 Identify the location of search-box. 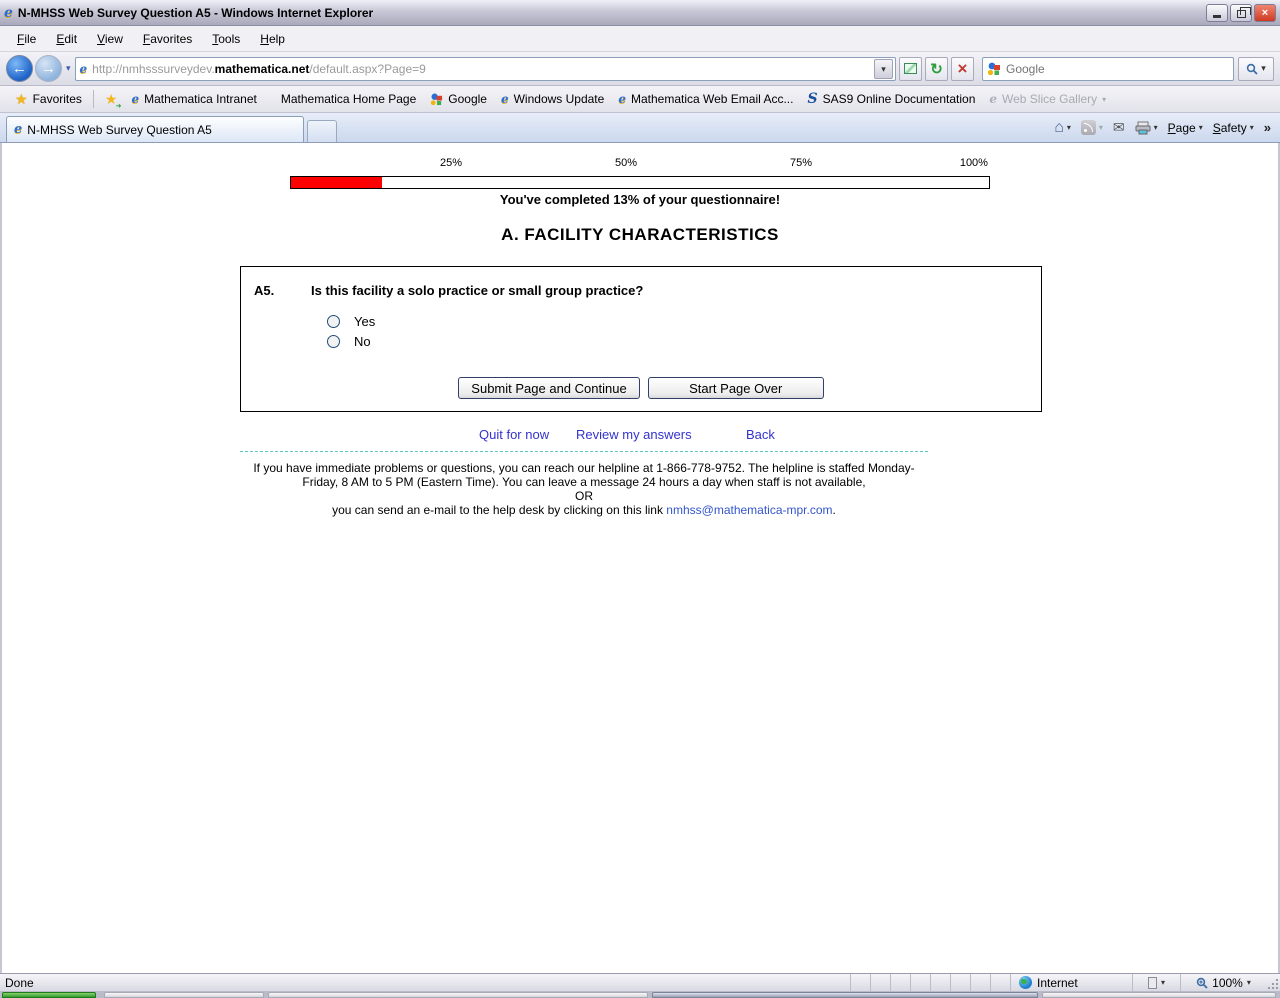
(1108, 68).